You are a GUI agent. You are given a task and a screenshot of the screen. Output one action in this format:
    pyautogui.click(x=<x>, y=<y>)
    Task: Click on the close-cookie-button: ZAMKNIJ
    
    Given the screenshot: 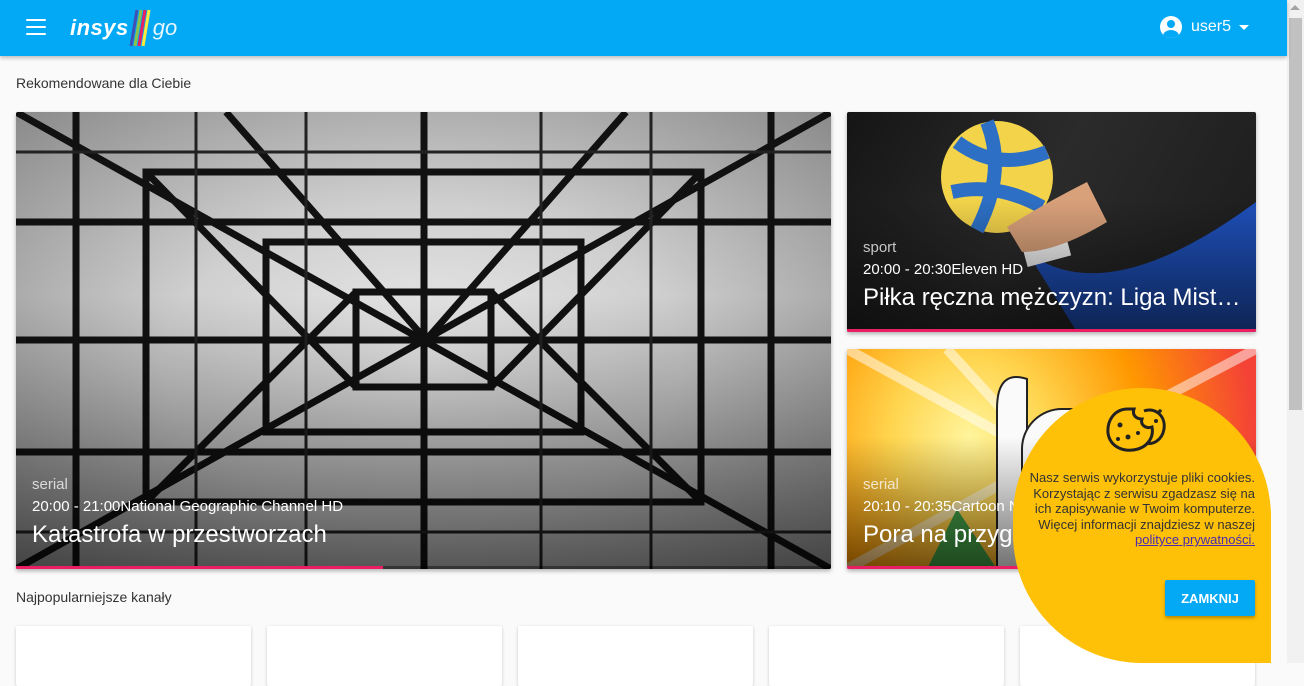 What is the action you would take?
    pyautogui.click(x=1210, y=598)
    